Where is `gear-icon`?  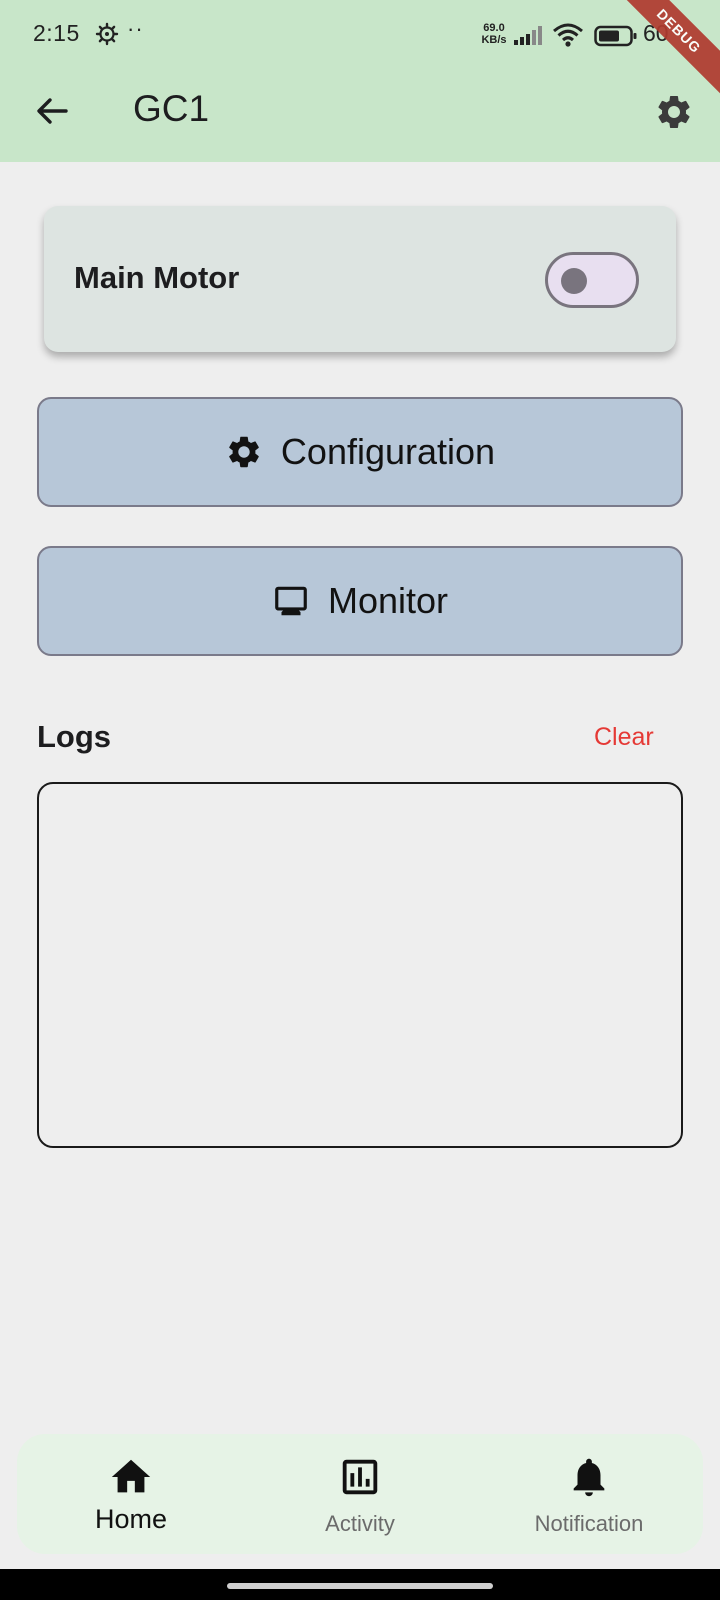
gear-icon is located at coordinates (244, 452).